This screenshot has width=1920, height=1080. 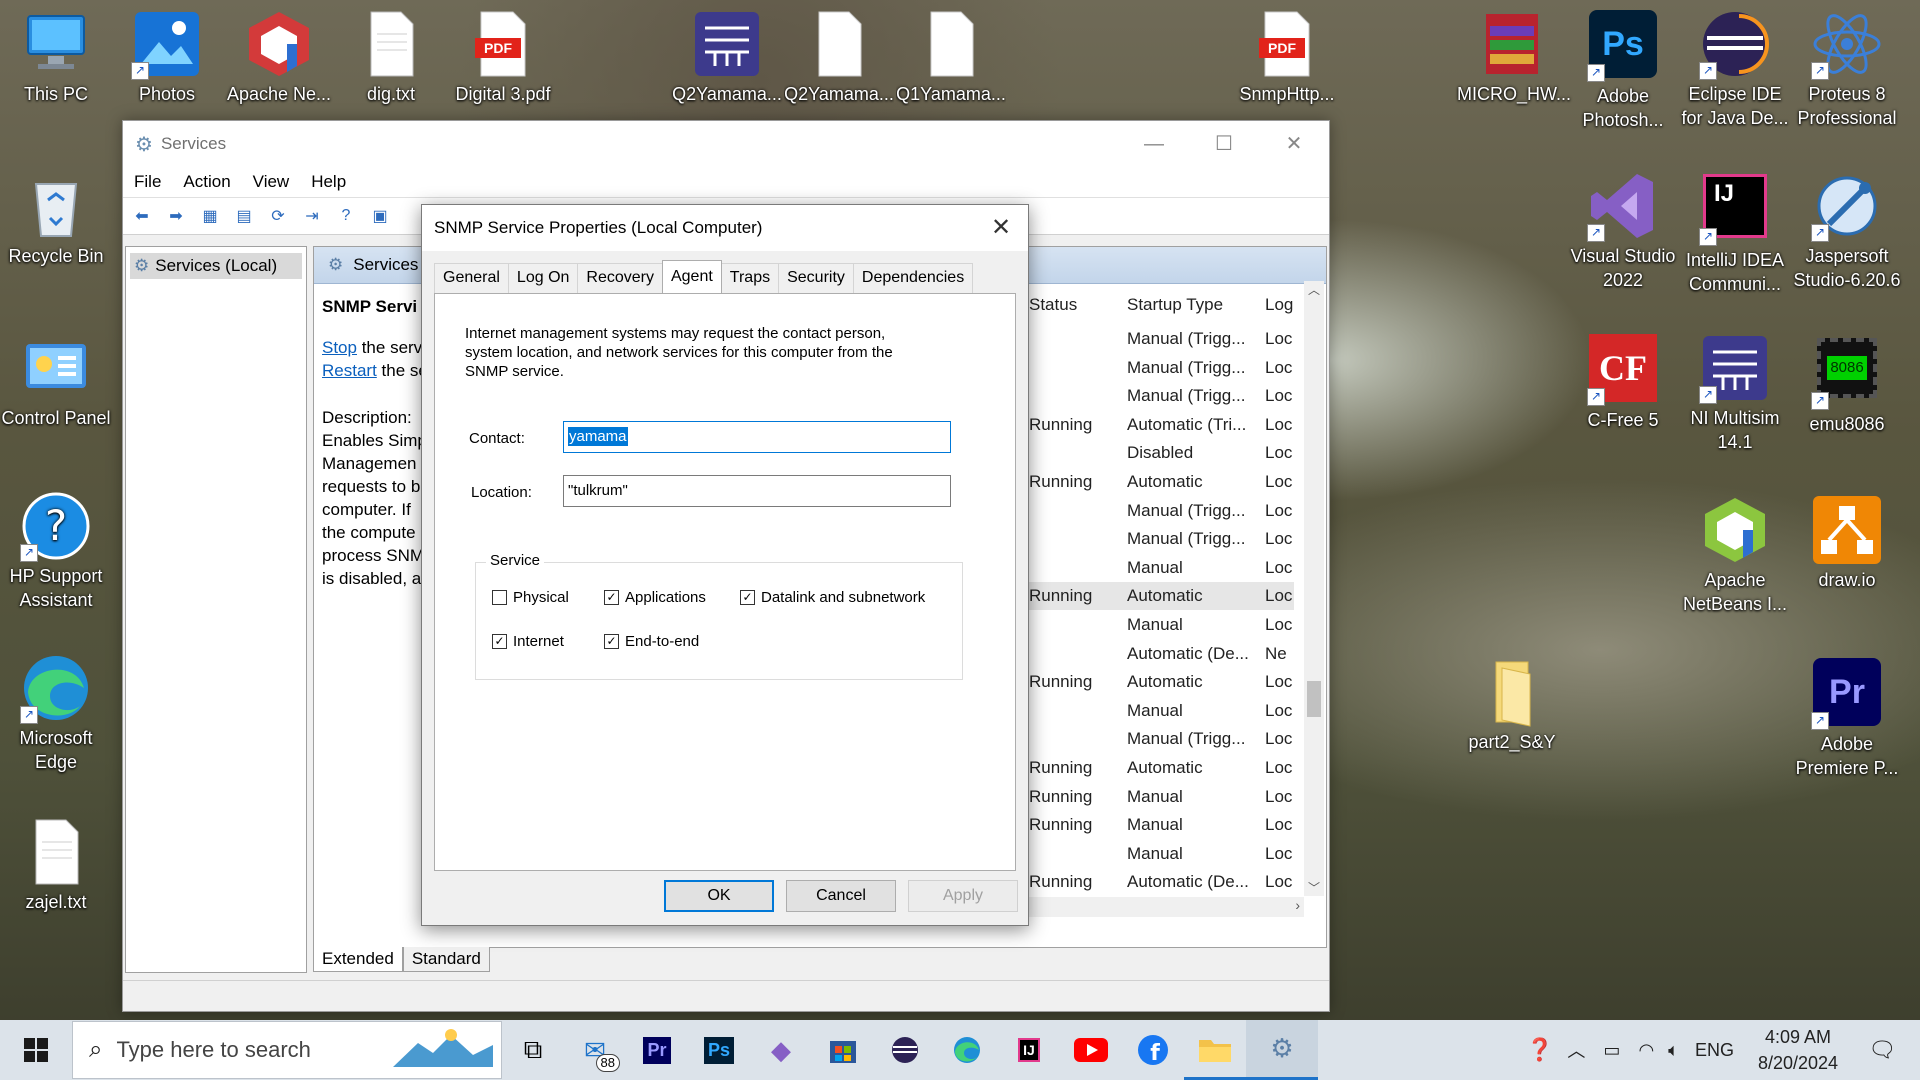 What do you see at coordinates (1091, 1050) in the screenshot?
I see `youtube-icon` at bounding box center [1091, 1050].